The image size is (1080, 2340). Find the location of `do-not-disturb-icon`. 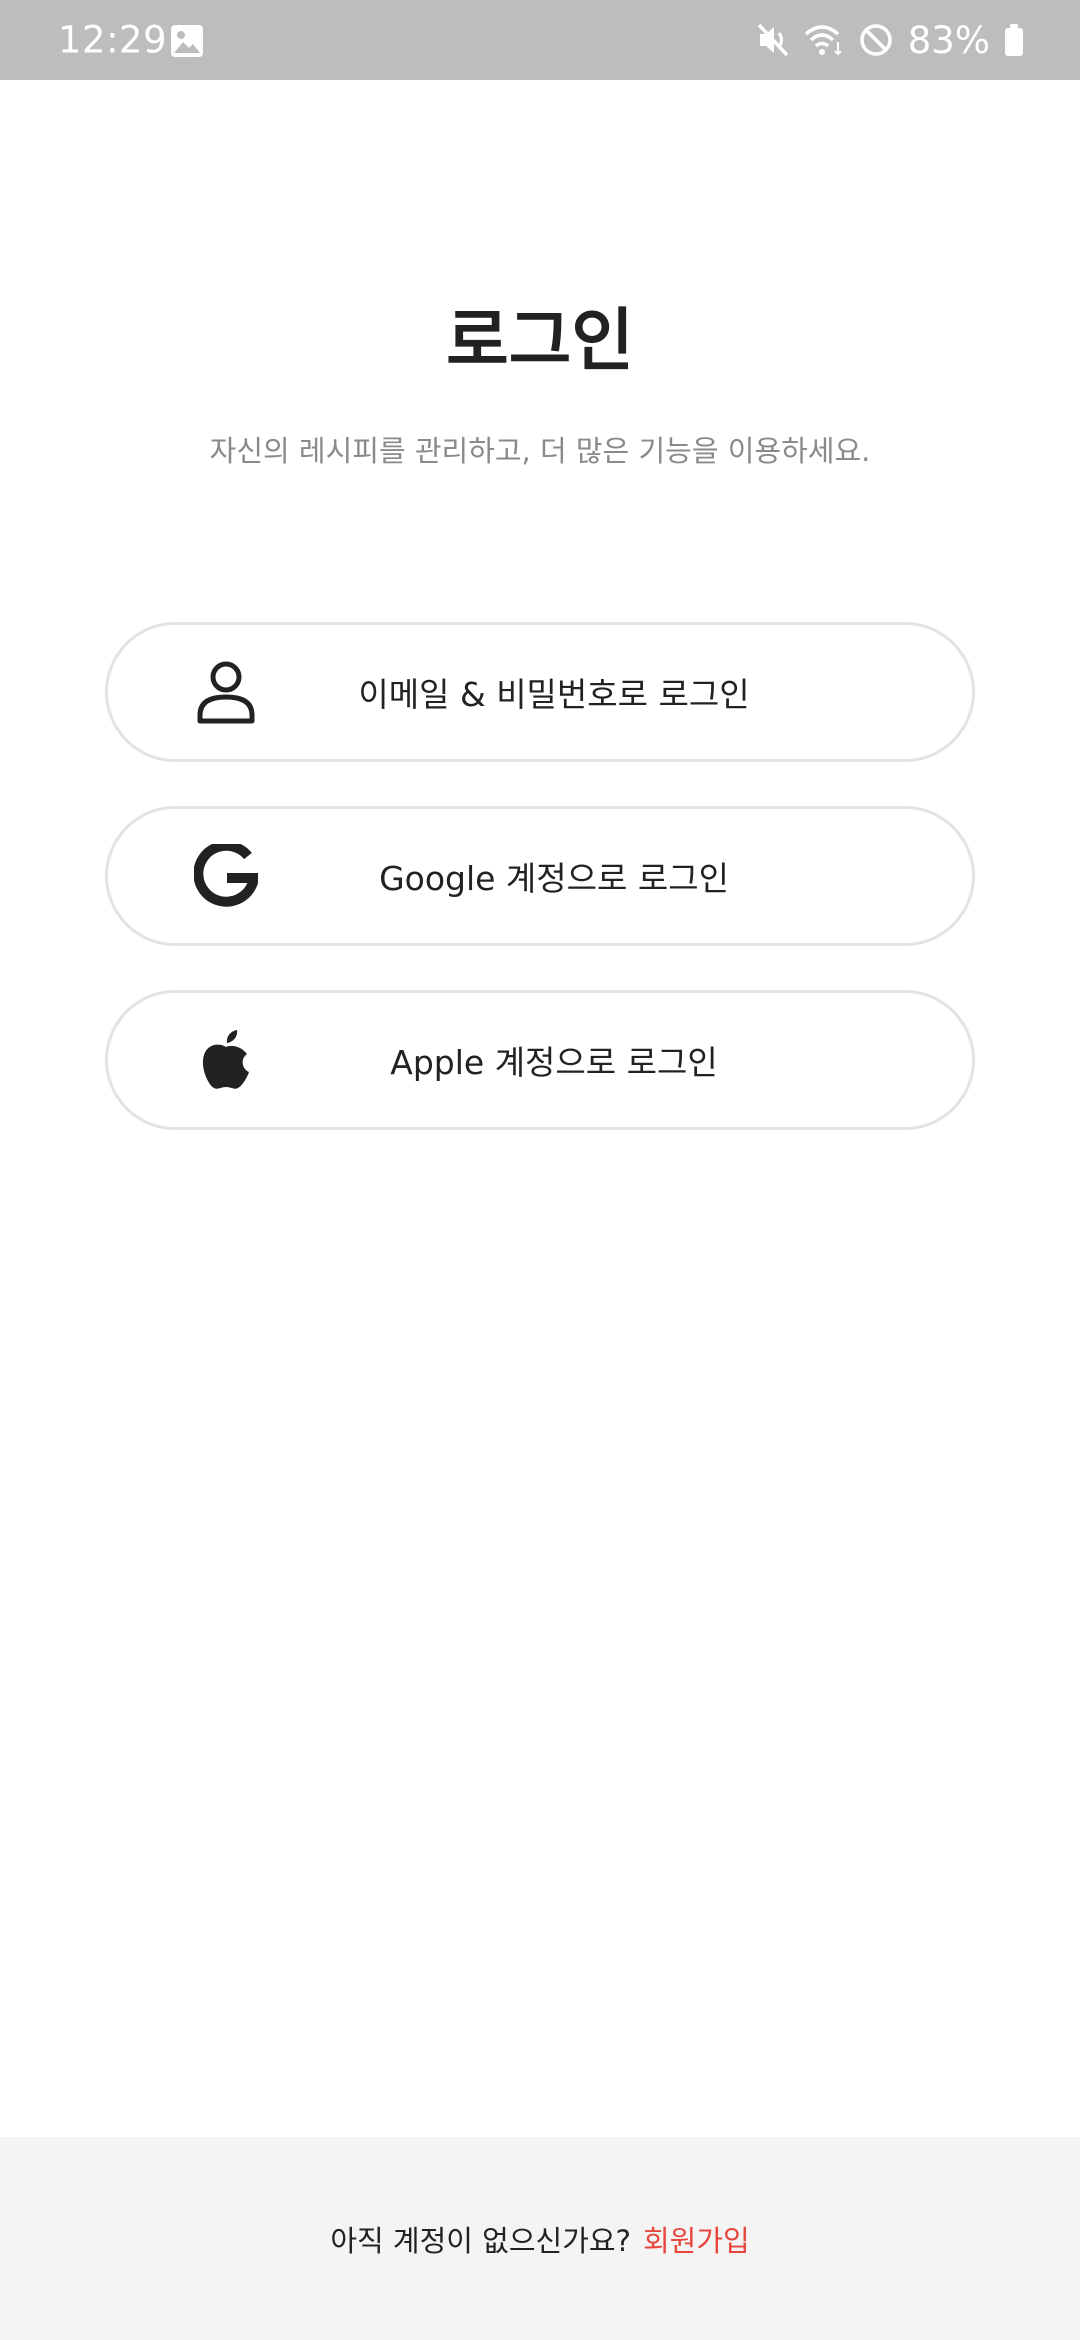

do-not-disturb-icon is located at coordinates (876, 40).